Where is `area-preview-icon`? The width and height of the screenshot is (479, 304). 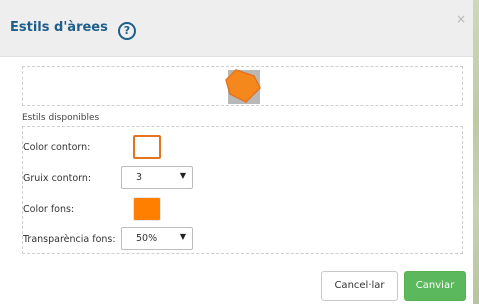 area-preview-icon is located at coordinates (243, 86).